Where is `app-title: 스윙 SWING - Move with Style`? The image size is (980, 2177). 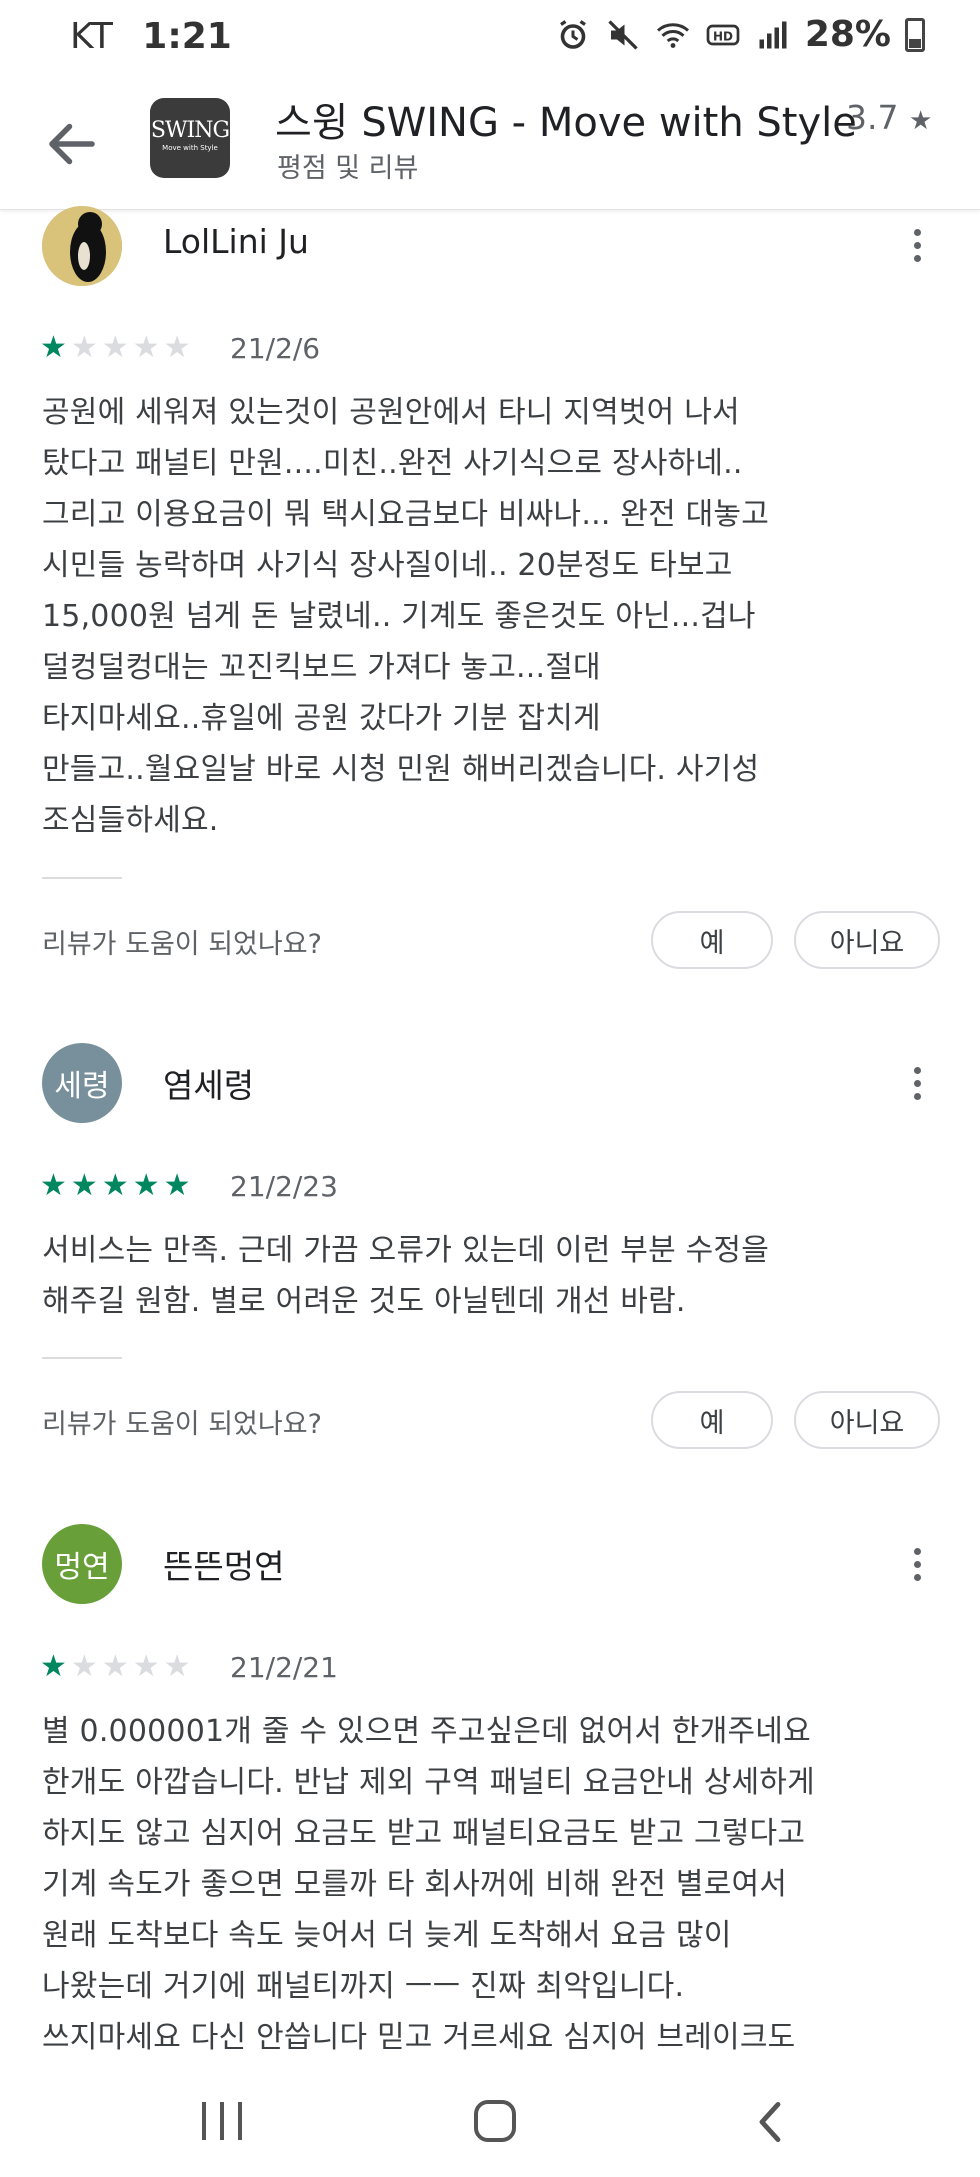 app-title: 스윙 SWING - Move with Style is located at coordinates (566, 123).